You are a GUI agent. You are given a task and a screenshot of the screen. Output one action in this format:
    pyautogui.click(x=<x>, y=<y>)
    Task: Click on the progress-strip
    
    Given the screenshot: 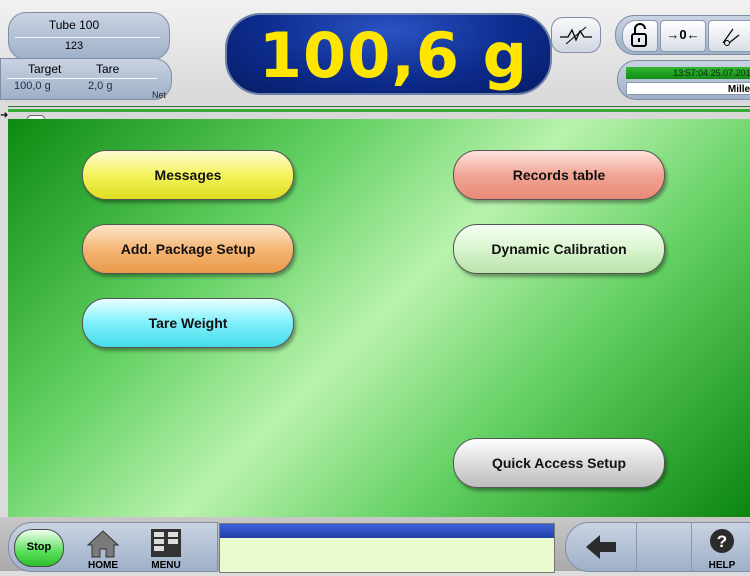 What is the action you would take?
    pyautogui.click(x=379, y=112)
    